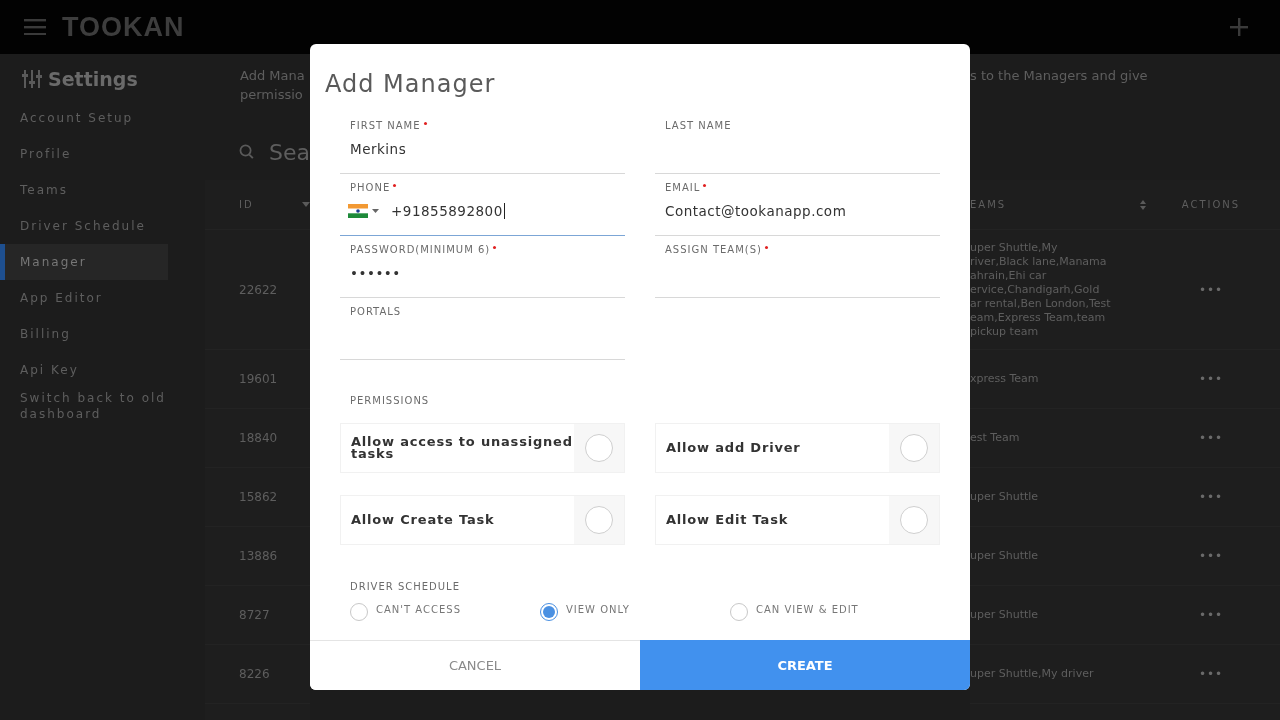  I want to click on table-cell: 8226, so click(254, 674).